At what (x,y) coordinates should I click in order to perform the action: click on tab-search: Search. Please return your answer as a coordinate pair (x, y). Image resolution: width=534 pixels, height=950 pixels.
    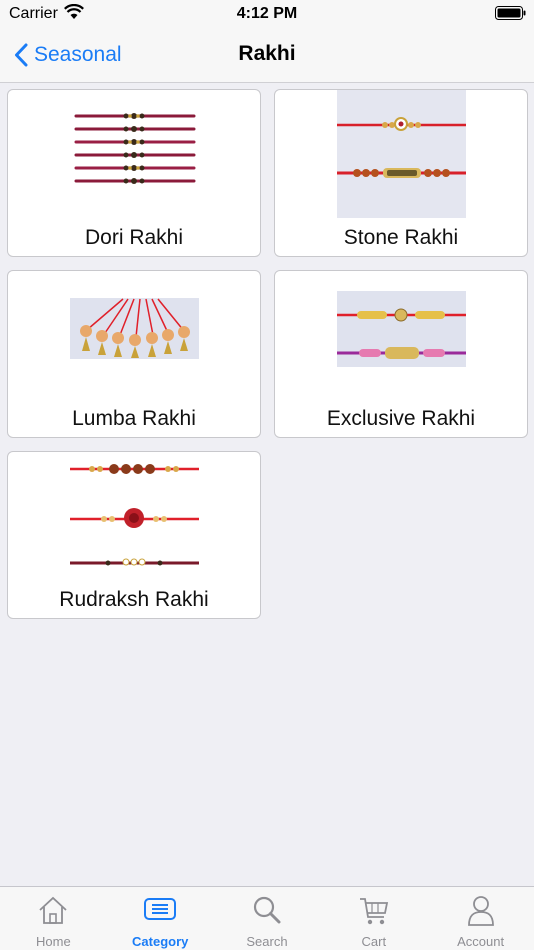
    Looking at the image, I should click on (267, 918).